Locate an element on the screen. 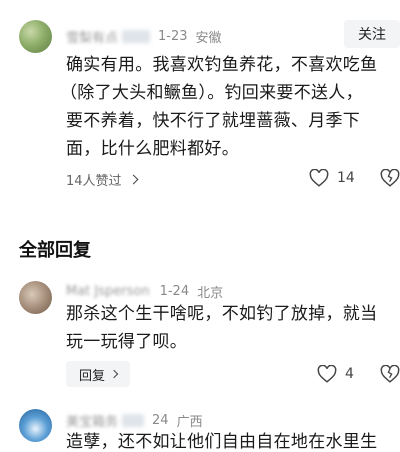 The image size is (400, 452). reply-date: 24 is located at coordinates (160, 420).